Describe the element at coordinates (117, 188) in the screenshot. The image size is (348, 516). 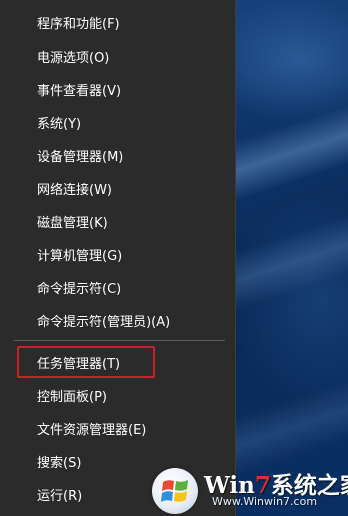
I see `menu-item-network-connections: 网络连接(W)` at that location.